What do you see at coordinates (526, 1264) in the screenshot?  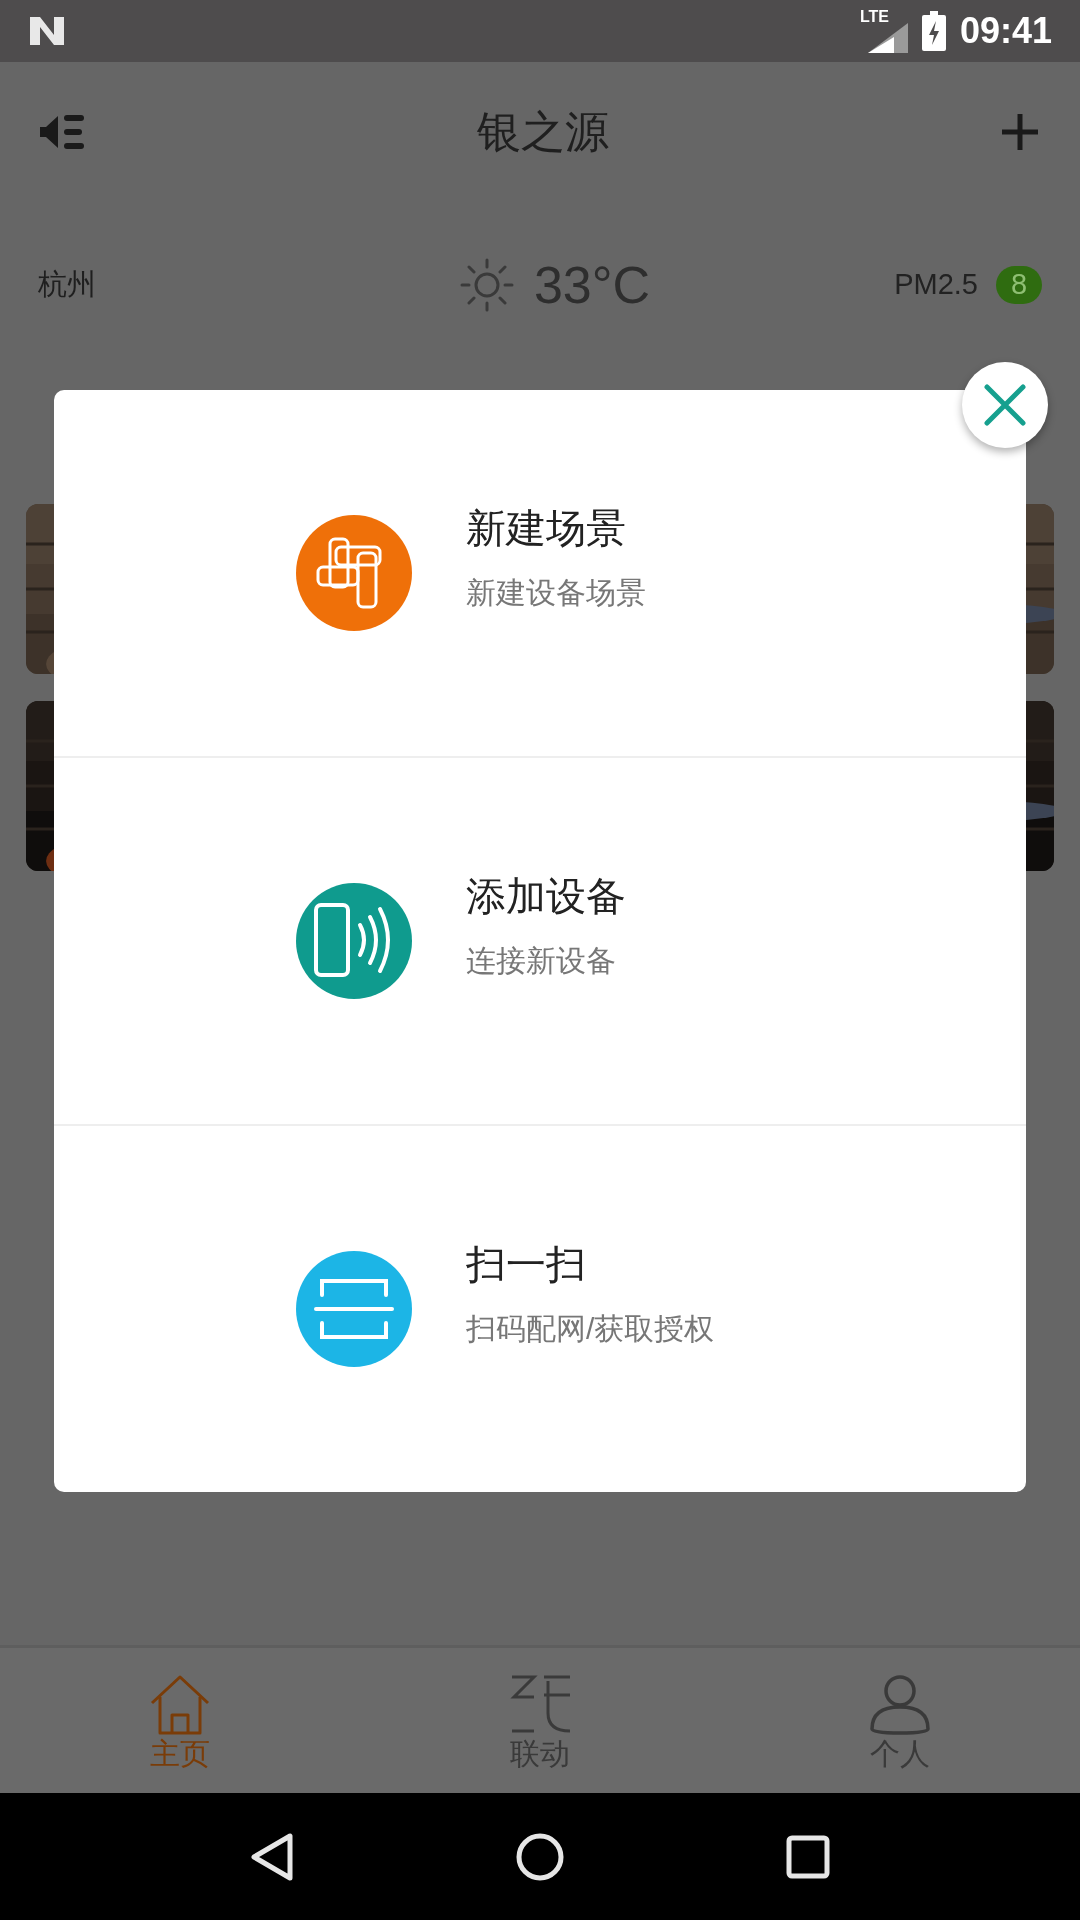 I see `menu-item-title: 扫一扫` at bounding box center [526, 1264].